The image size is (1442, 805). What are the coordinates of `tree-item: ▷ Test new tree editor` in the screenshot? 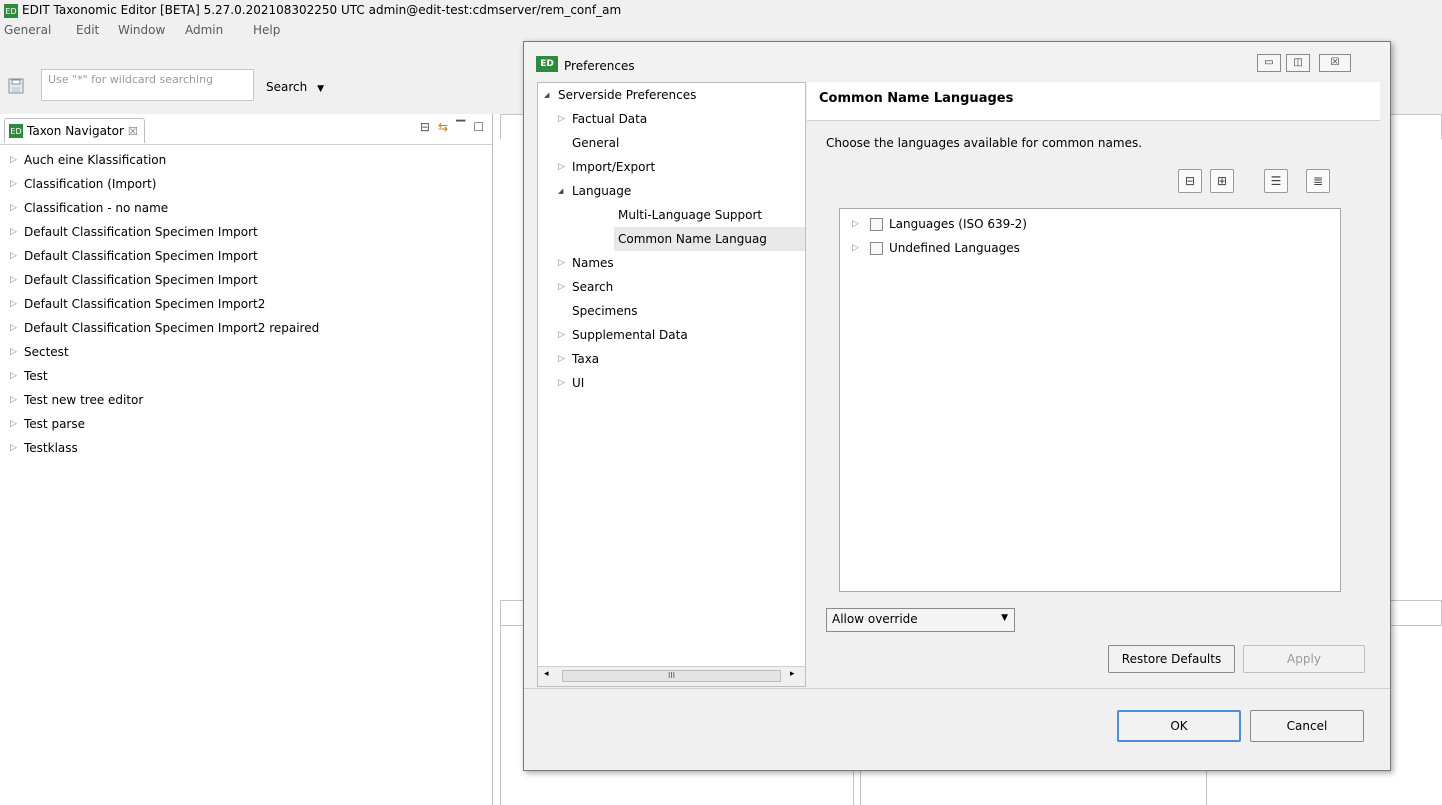 It's located at (246, 400).